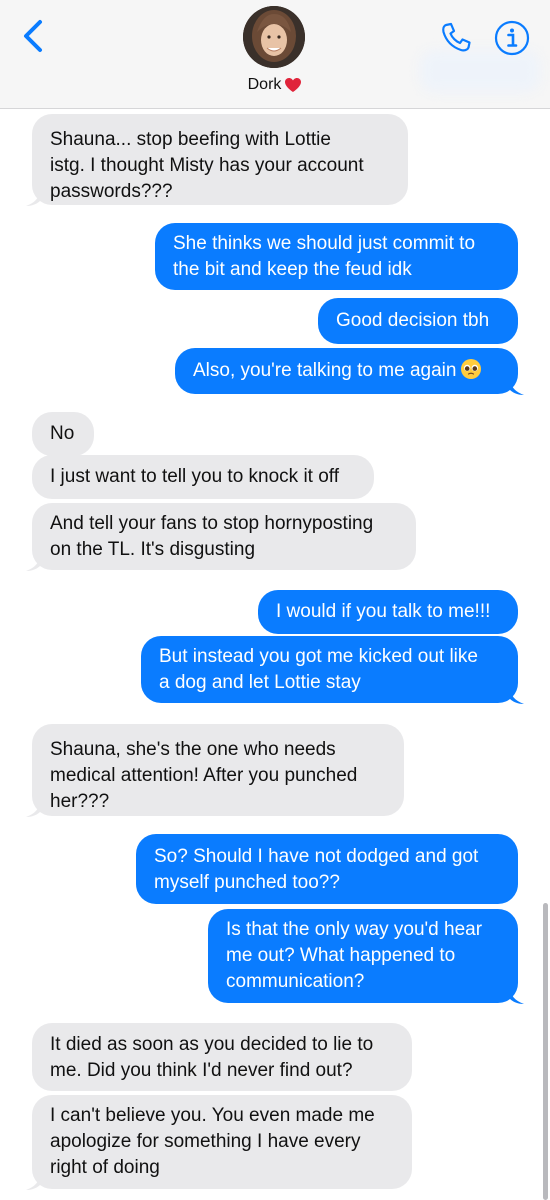 This screenshot has width=550, height=1200. I want to click on message-line: passwords???, so click(111, 191).